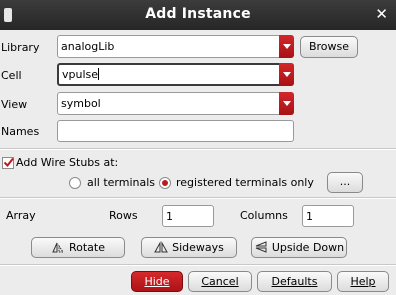 The width and height of the screenshot is (396, 295). What do you see at coordinates (67, 162) in the screenshot?
I see `add-wire-stubs-label: Add Wire Stubs at:` at bounding box center [67, 162].